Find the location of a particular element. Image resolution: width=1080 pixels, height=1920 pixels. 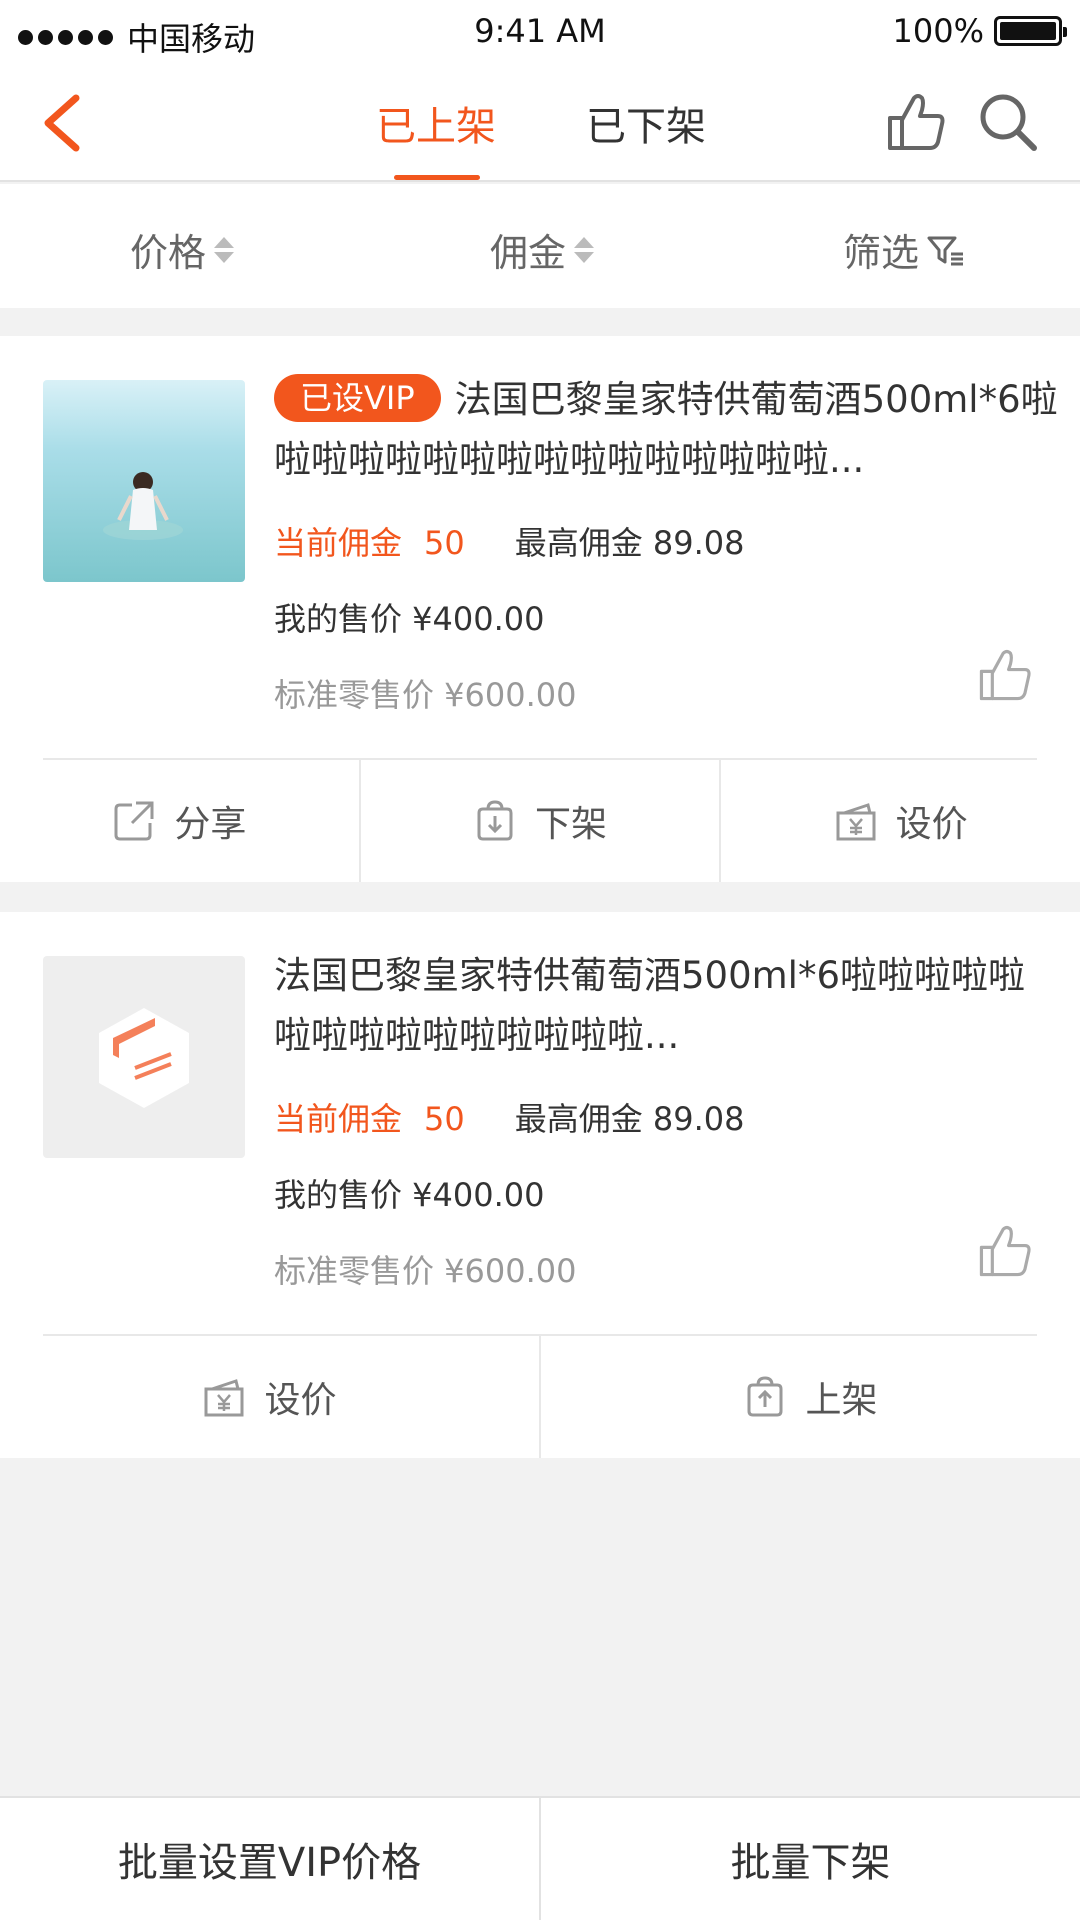

sort-commission: 佣金 is located at coordinates (542, 249).